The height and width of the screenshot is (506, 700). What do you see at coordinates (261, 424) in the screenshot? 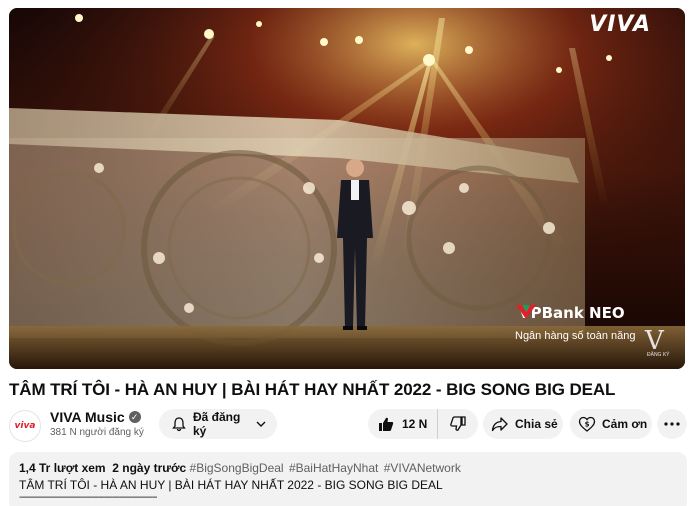
I see `chevron-down-icon` at bounding box center [261, 424].